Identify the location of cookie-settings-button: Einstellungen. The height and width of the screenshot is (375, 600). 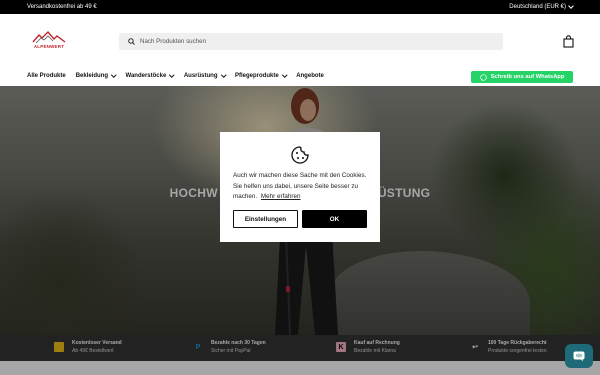
(265, 219).